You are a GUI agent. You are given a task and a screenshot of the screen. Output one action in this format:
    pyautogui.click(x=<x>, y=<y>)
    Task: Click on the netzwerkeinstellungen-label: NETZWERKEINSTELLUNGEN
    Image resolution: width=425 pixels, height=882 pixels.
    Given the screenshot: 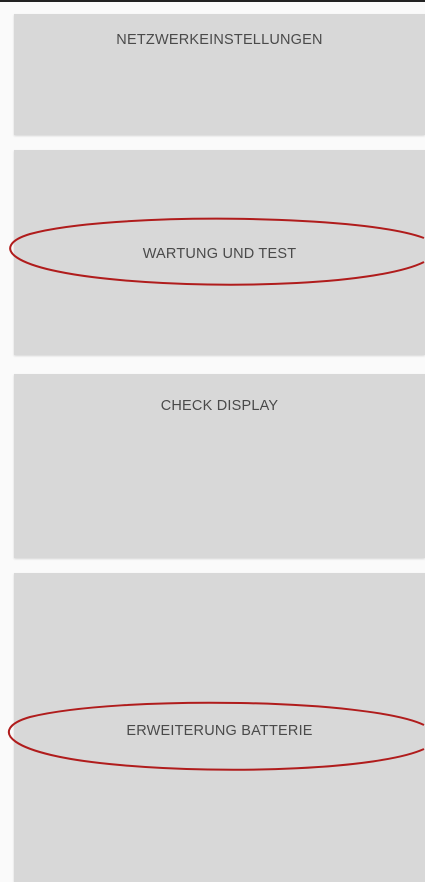 What is the action you would take?
    pyautogui.click(x=219, y=40)
    